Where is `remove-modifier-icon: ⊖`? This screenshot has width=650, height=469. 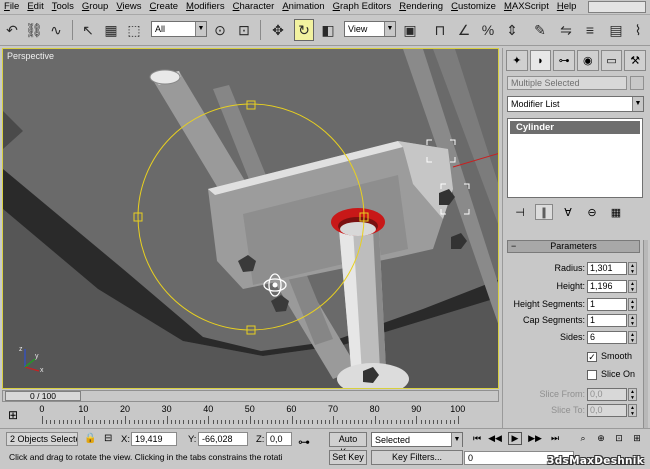 remove-modifier-icon: ⊖ is located at coordinates (592, 212).